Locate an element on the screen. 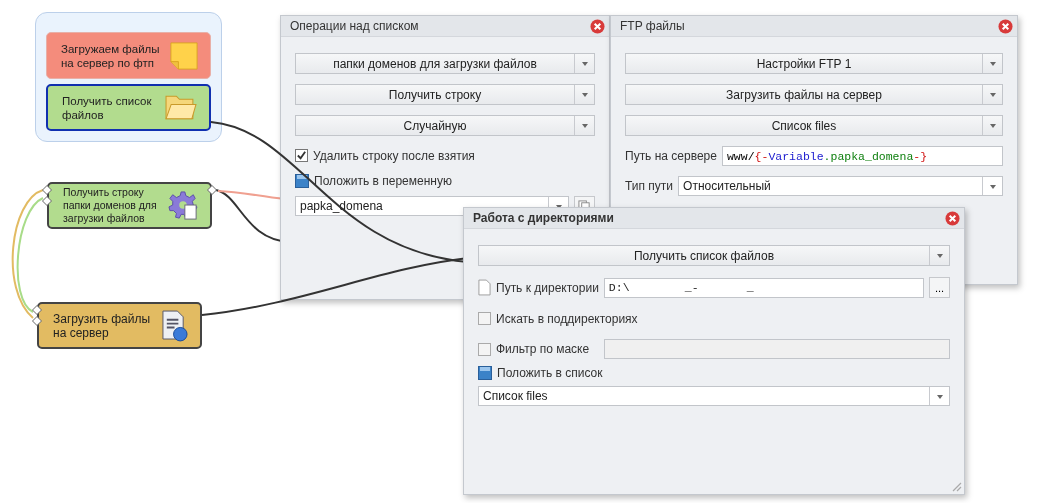  field-label: Положить в список is located at coordinates (550, 372).